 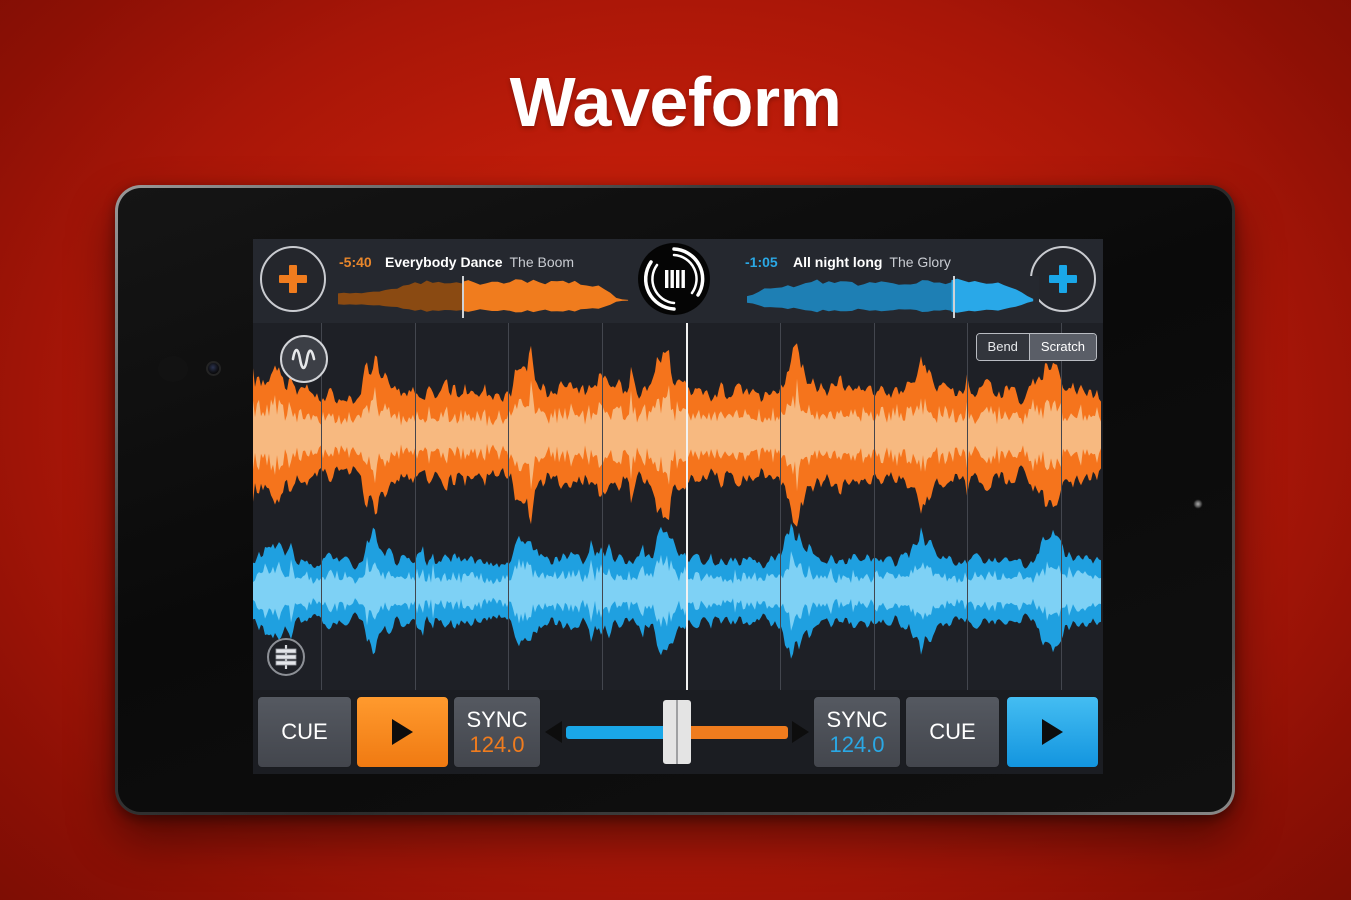 What do you see at coordinates (893, 297) in the screenshot?
I see `deck-b-overview-waveform` at bounding box center [893, 297].